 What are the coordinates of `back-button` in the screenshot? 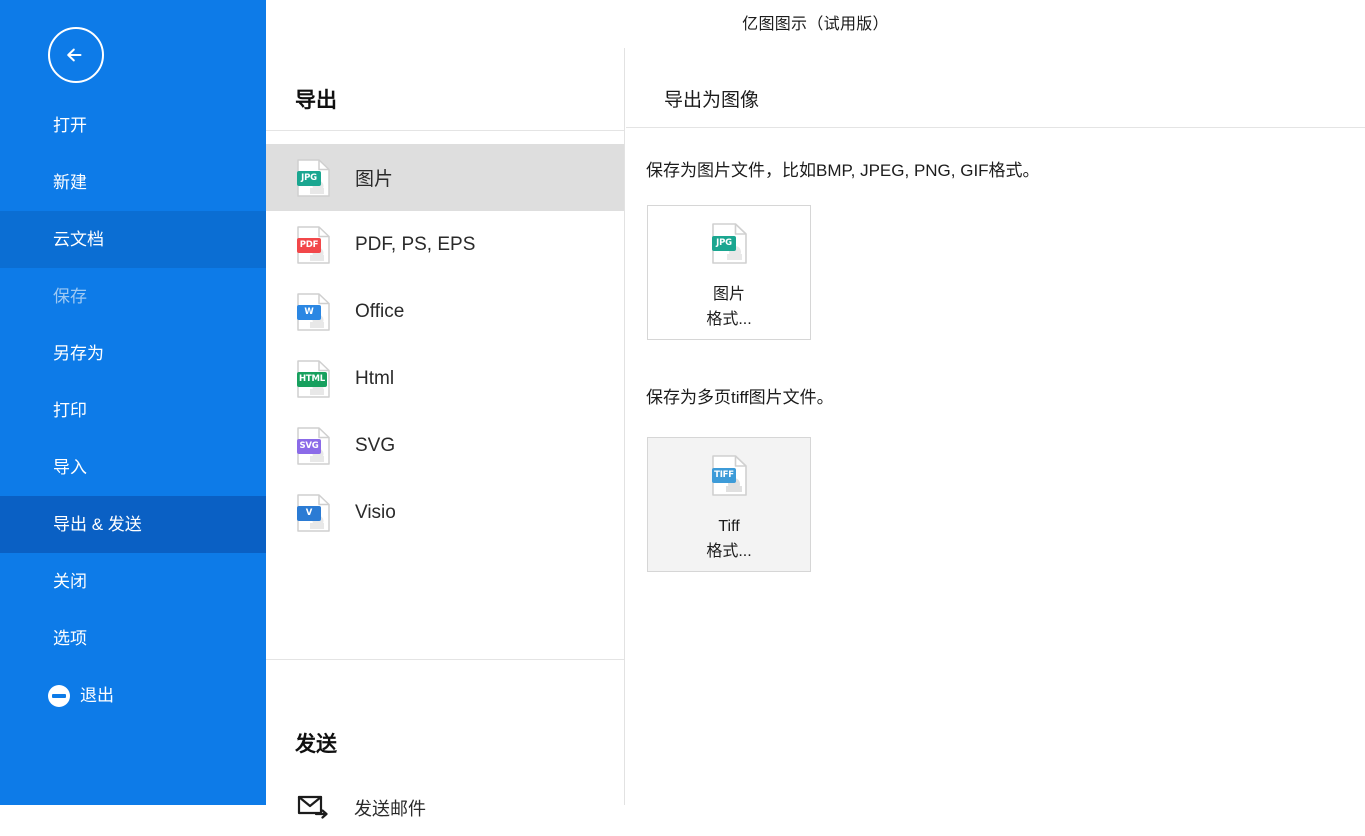 It's located at (76, 55).